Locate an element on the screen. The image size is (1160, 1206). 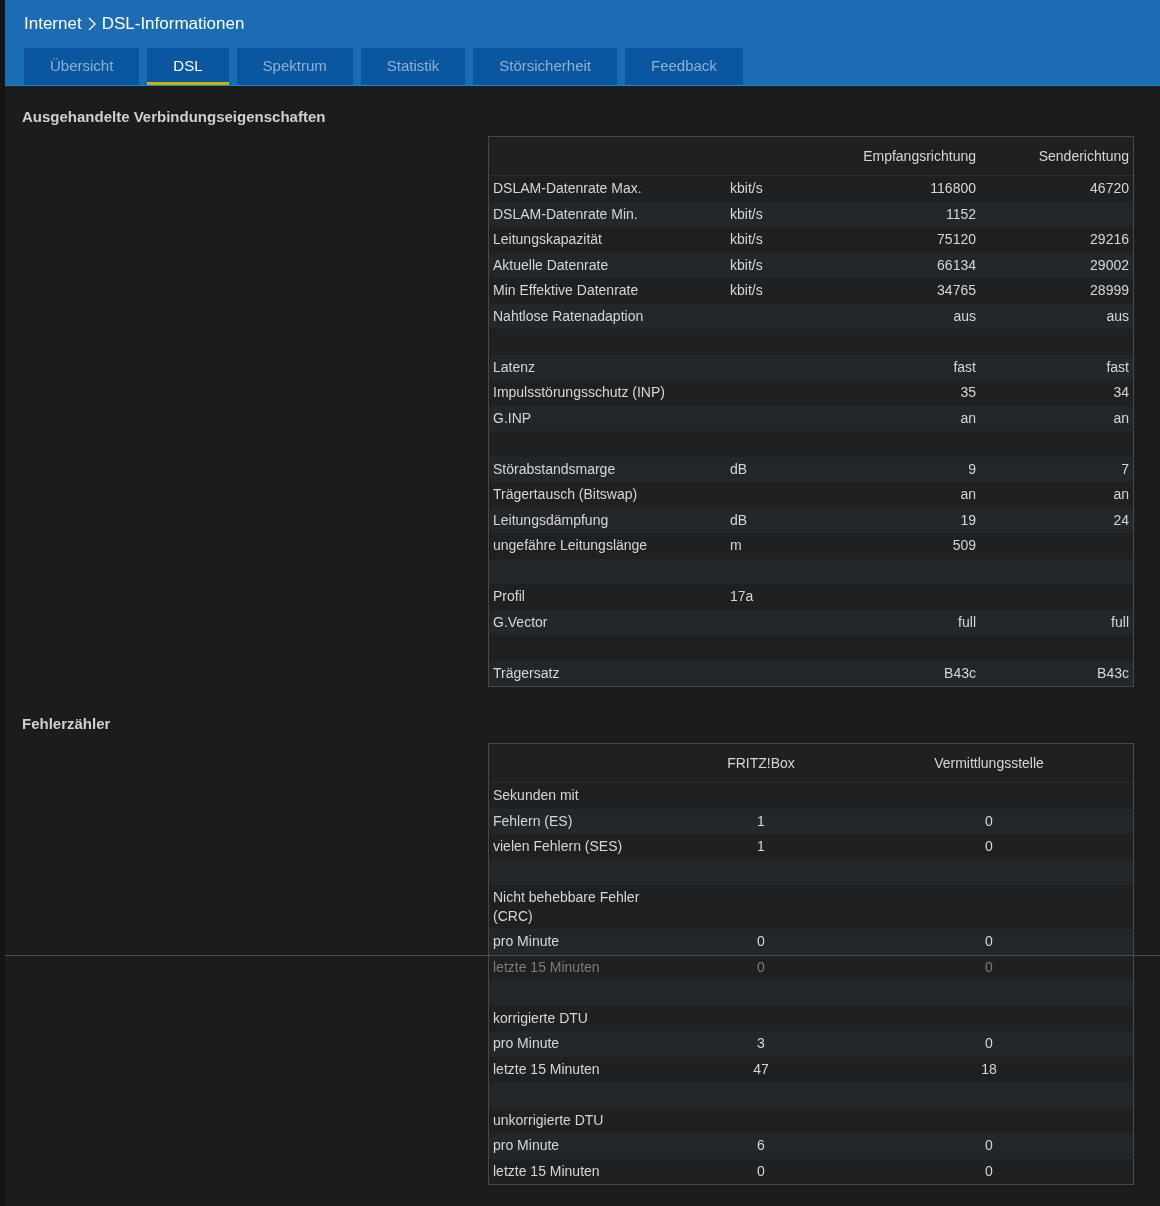
breadcrumb-title: DSL-Informationen is located at coordinates (173, 24).